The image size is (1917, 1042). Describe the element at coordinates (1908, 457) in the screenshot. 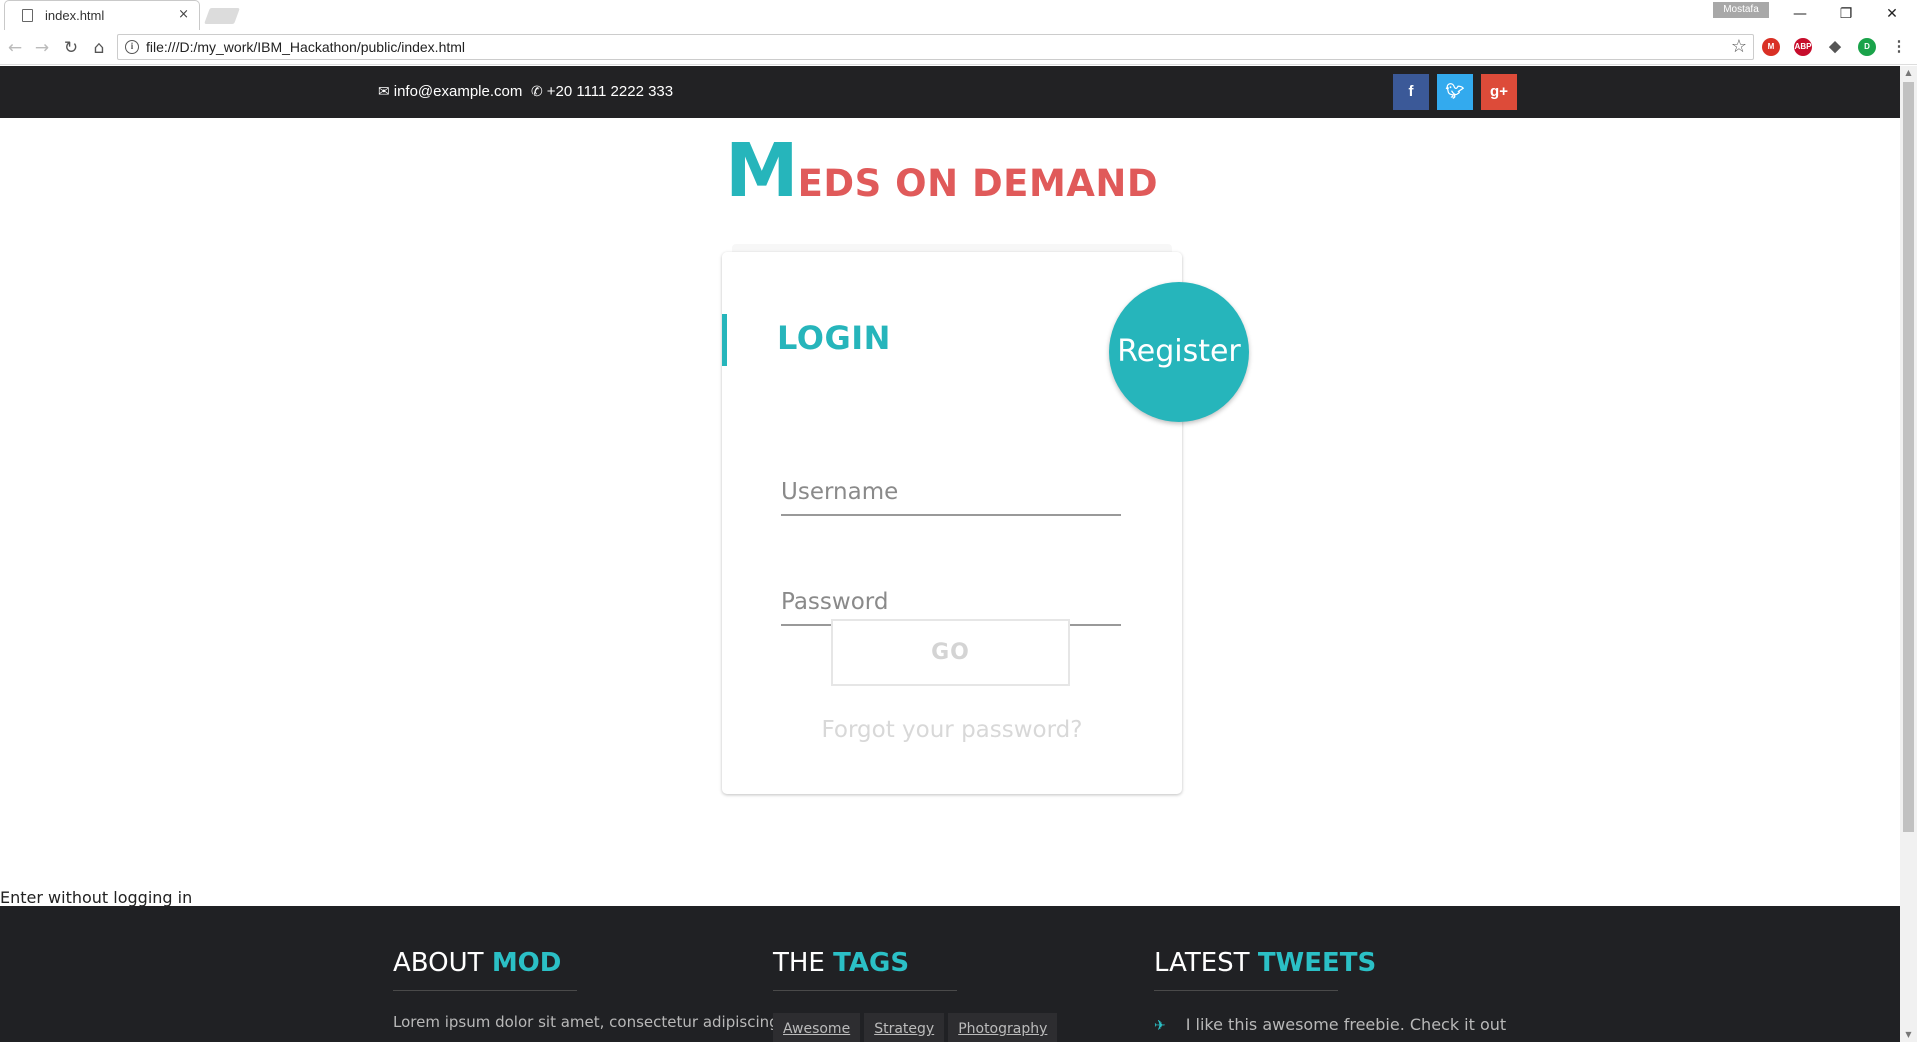

I see `scrollbar-thumb` at that location.